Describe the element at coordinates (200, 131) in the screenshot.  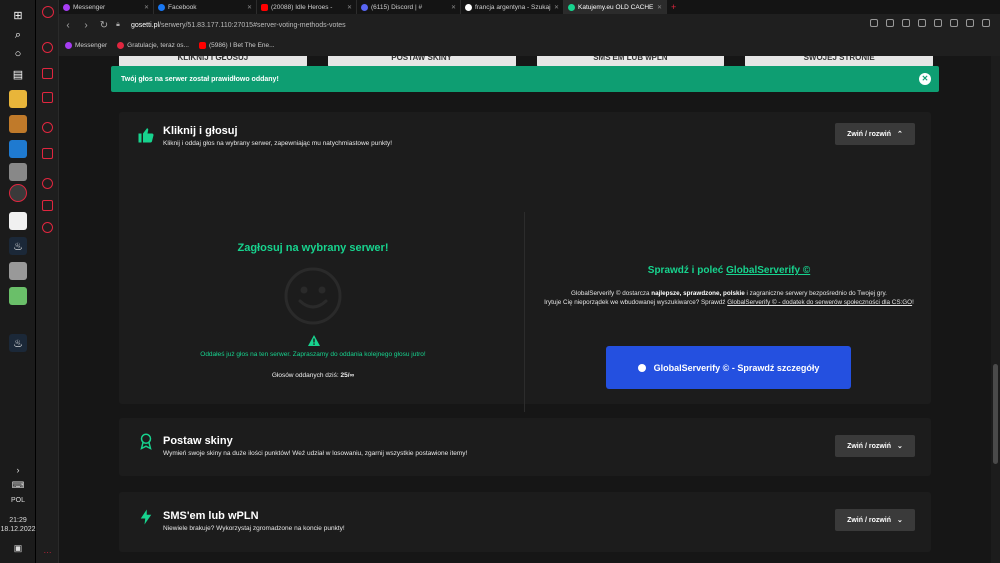
I see `vote-card-title: Kliknij i głosuj` at that location.